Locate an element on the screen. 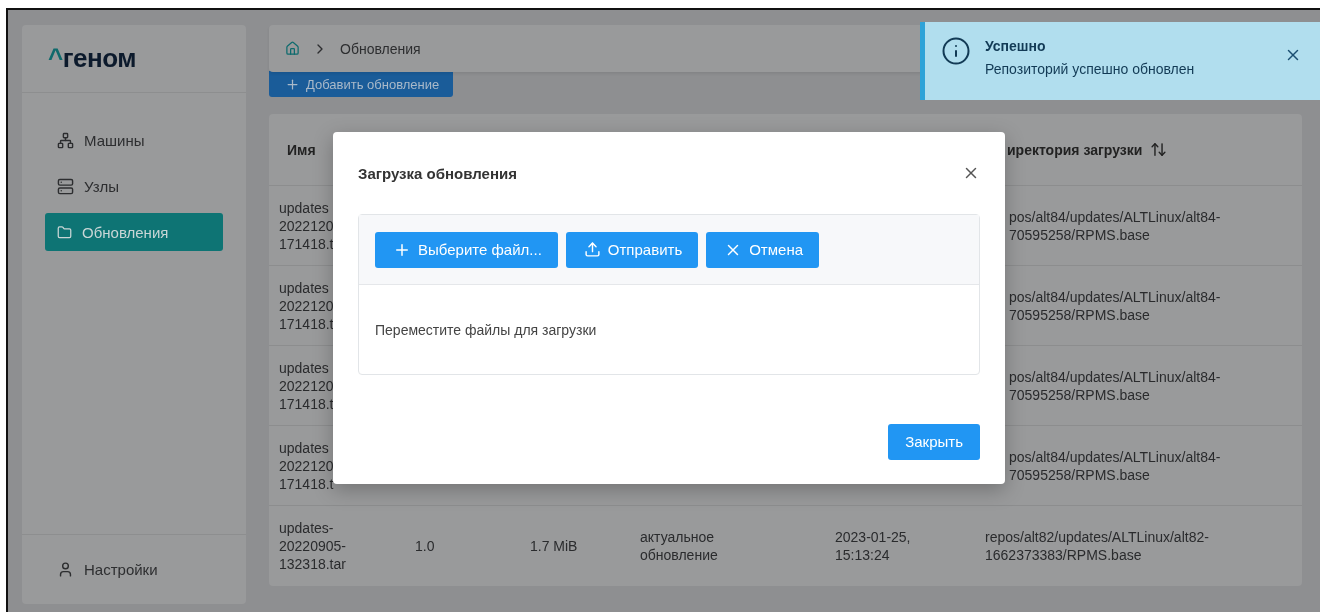 Image resolution: width=1320 pixels, height=612 pixels. logo: ^геном is located at coordinates (92, 58).